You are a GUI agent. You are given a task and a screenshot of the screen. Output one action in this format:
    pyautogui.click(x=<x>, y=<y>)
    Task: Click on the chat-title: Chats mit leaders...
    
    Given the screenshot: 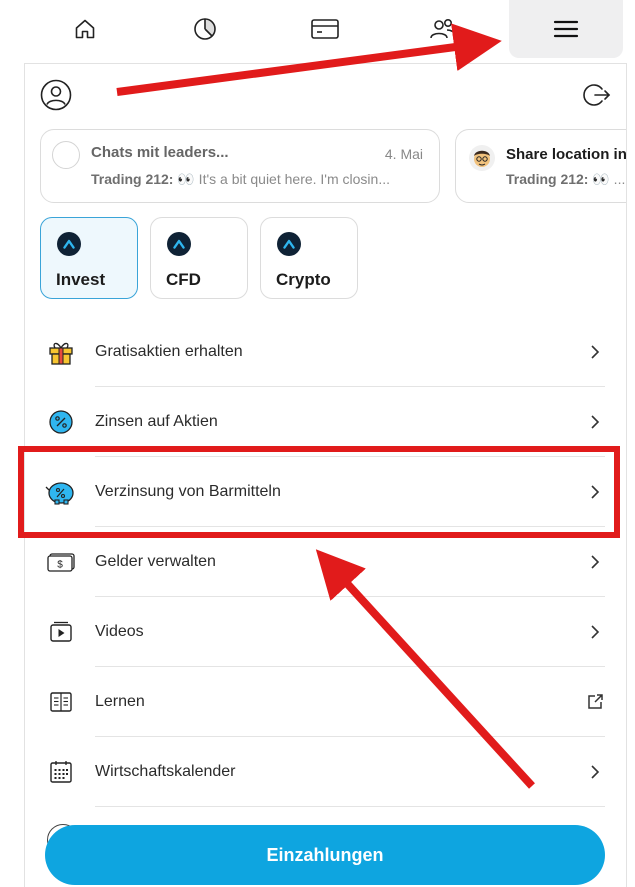 What is the action you would take?
    pyautogui.click(x=160, y=152)
    